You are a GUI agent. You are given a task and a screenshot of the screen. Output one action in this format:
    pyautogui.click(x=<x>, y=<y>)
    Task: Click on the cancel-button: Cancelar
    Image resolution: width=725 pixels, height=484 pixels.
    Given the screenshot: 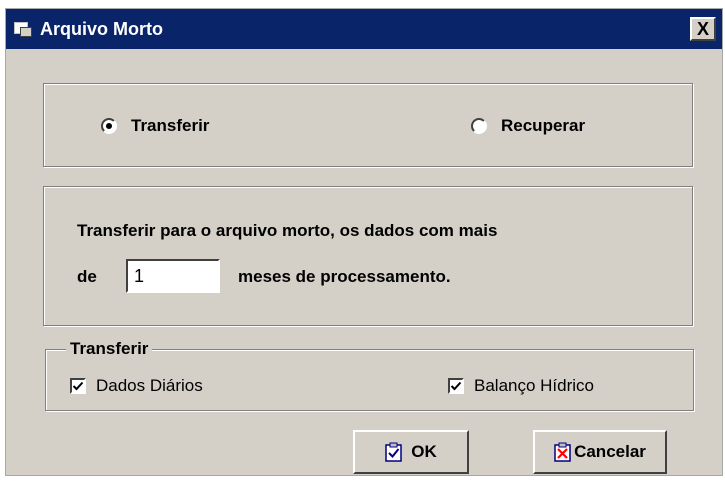 What is the action you would take?
    pyautogui.click(x=600, y=452)
    